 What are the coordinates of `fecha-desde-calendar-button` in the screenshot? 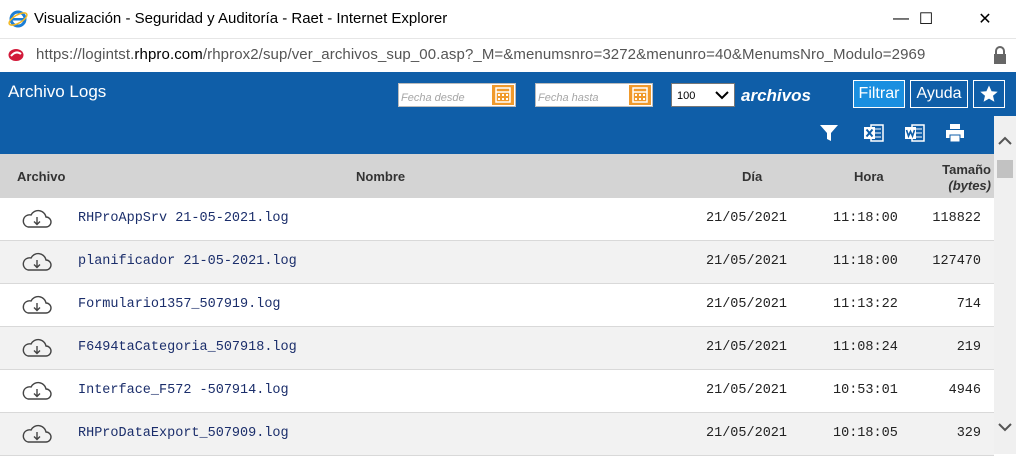 It's located at (503, 95).